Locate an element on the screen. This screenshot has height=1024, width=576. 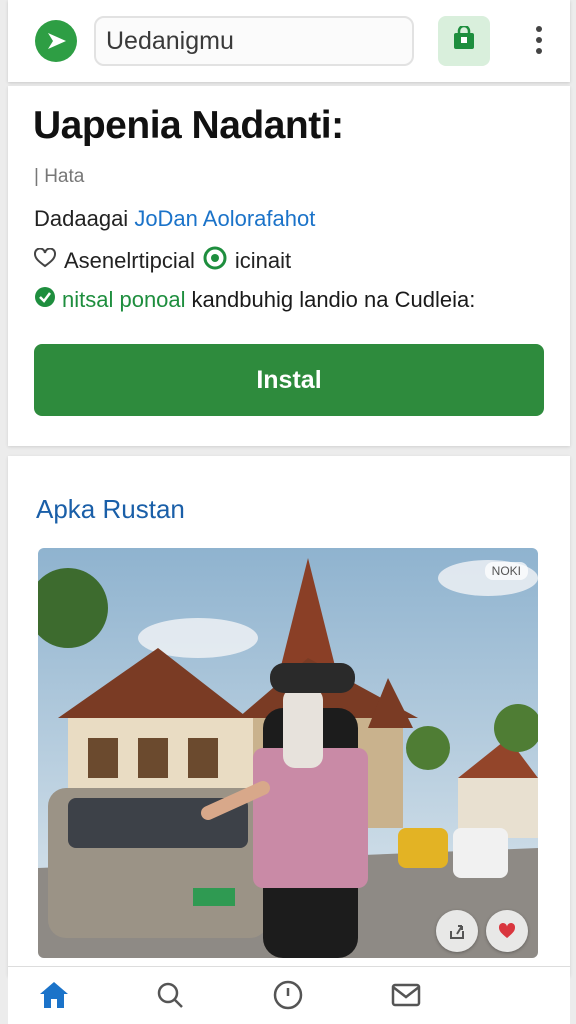
check-circle-icon is located at coordinates (45, 300).